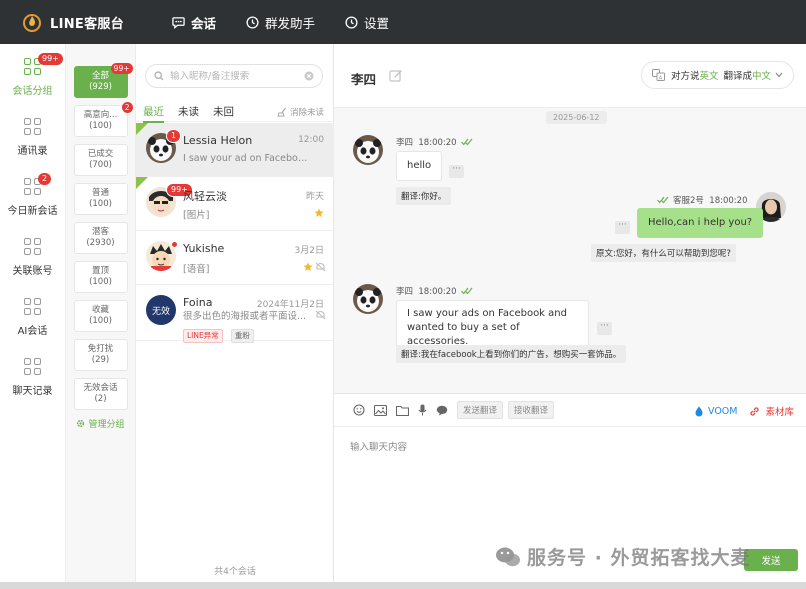  Describe the element at coordinates (419, 166) in the screenshot. I see `message-bubble: hello` at that location.